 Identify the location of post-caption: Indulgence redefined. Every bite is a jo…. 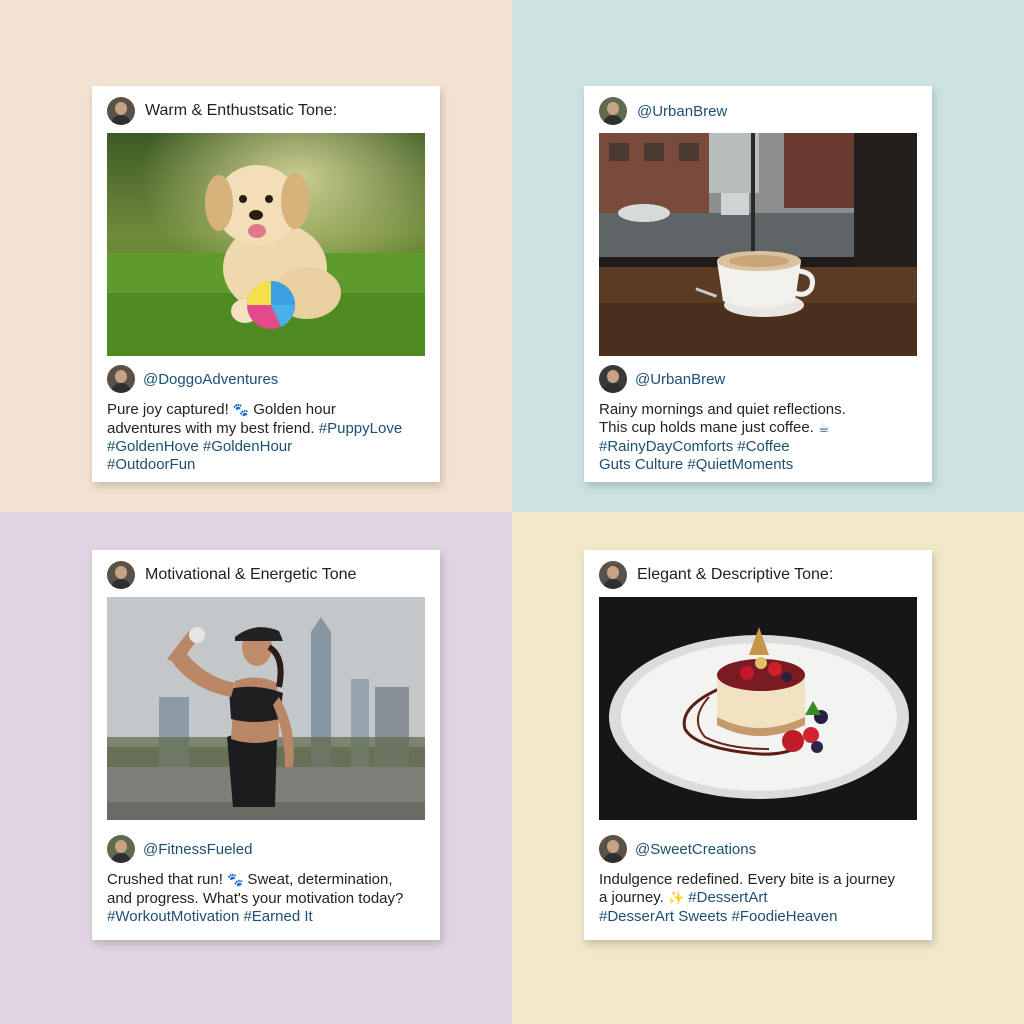
(759, 898).